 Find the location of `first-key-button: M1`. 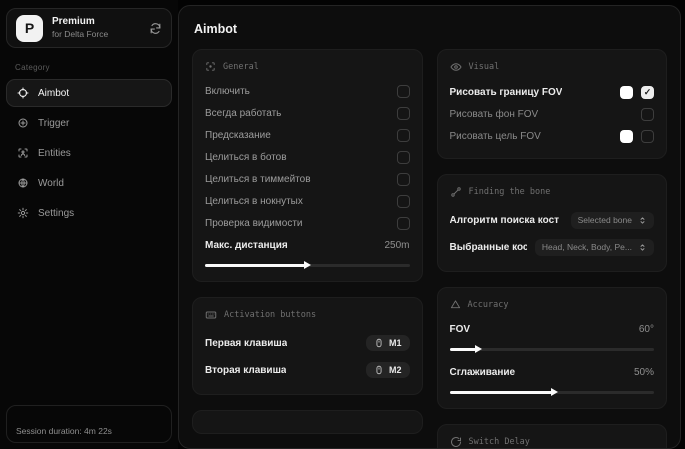

first-key-button: M1 is located at coordinates (387, 343).